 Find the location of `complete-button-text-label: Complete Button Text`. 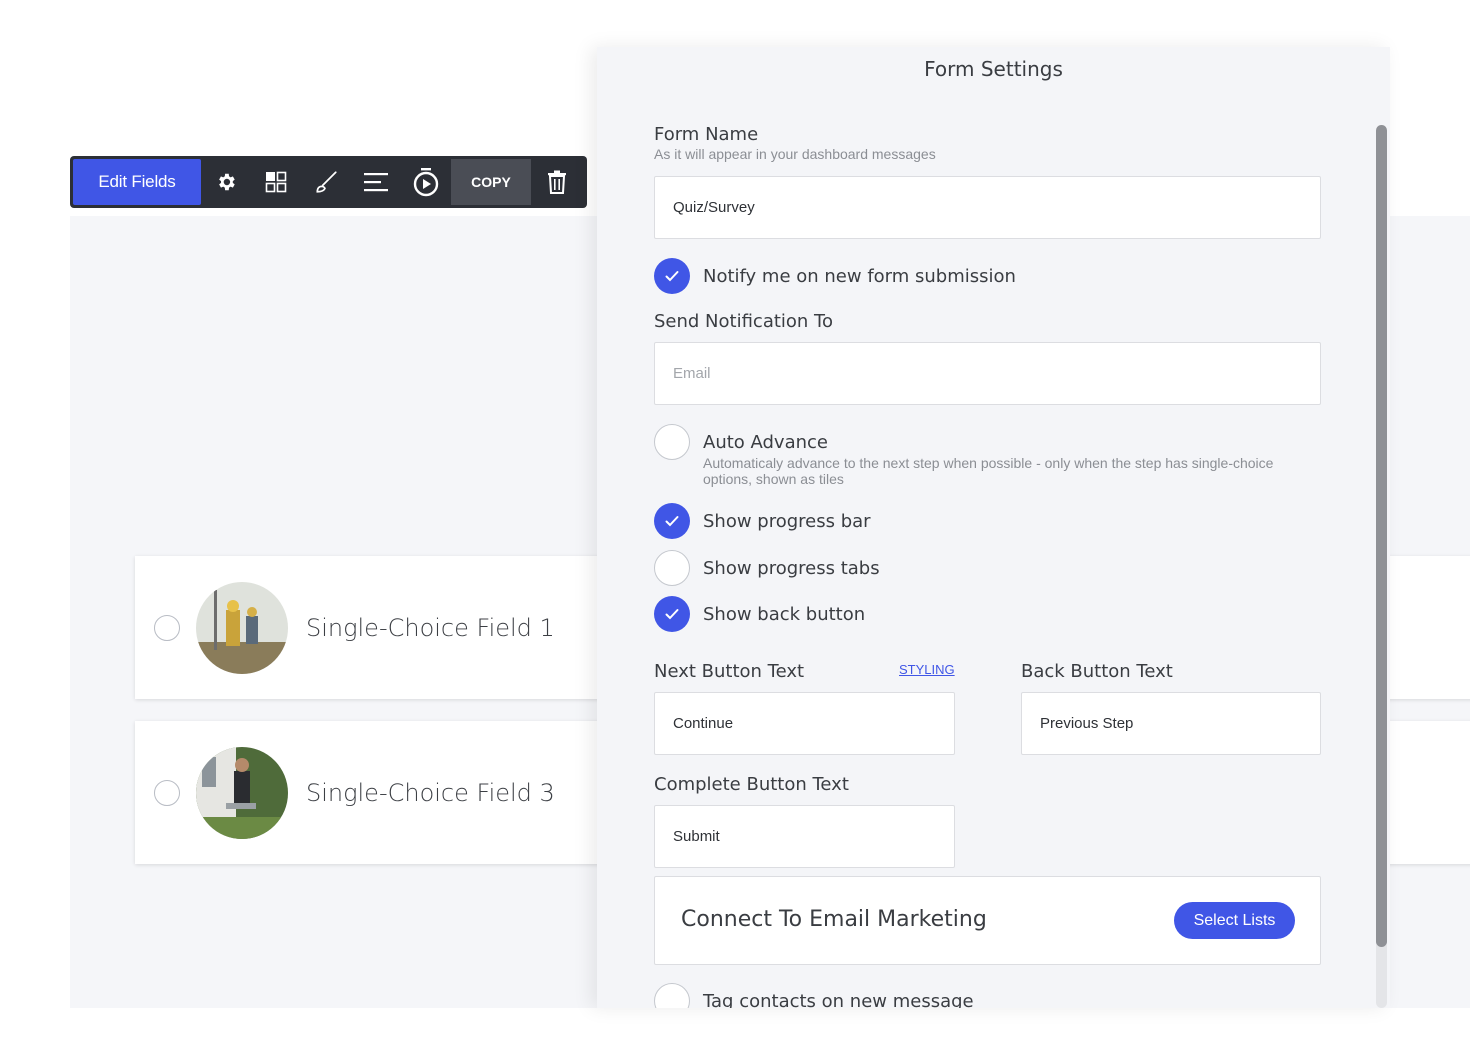

complete-button-text-label: Complete Button Text is located at coordinates (751, 784).